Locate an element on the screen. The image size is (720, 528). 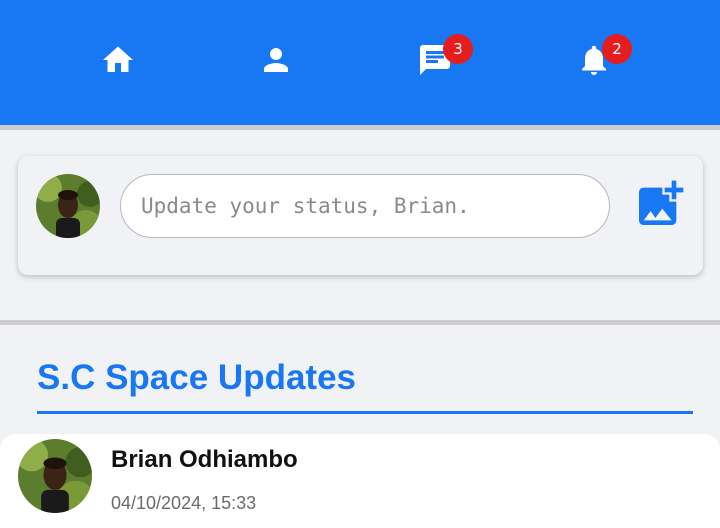
avatar is located at coordinates (68, 206).